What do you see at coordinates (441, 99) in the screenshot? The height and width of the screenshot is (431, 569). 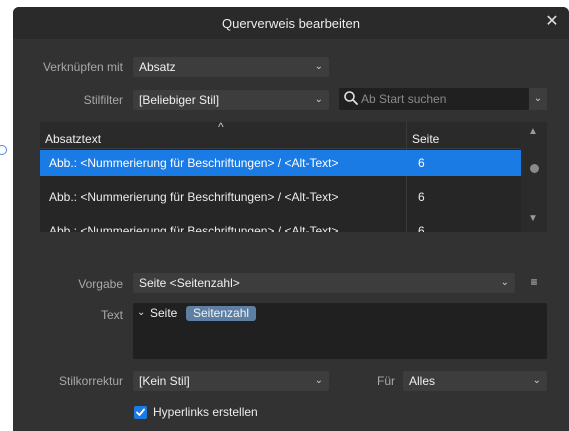 I see `search-input` at bounding box center [441, 99].